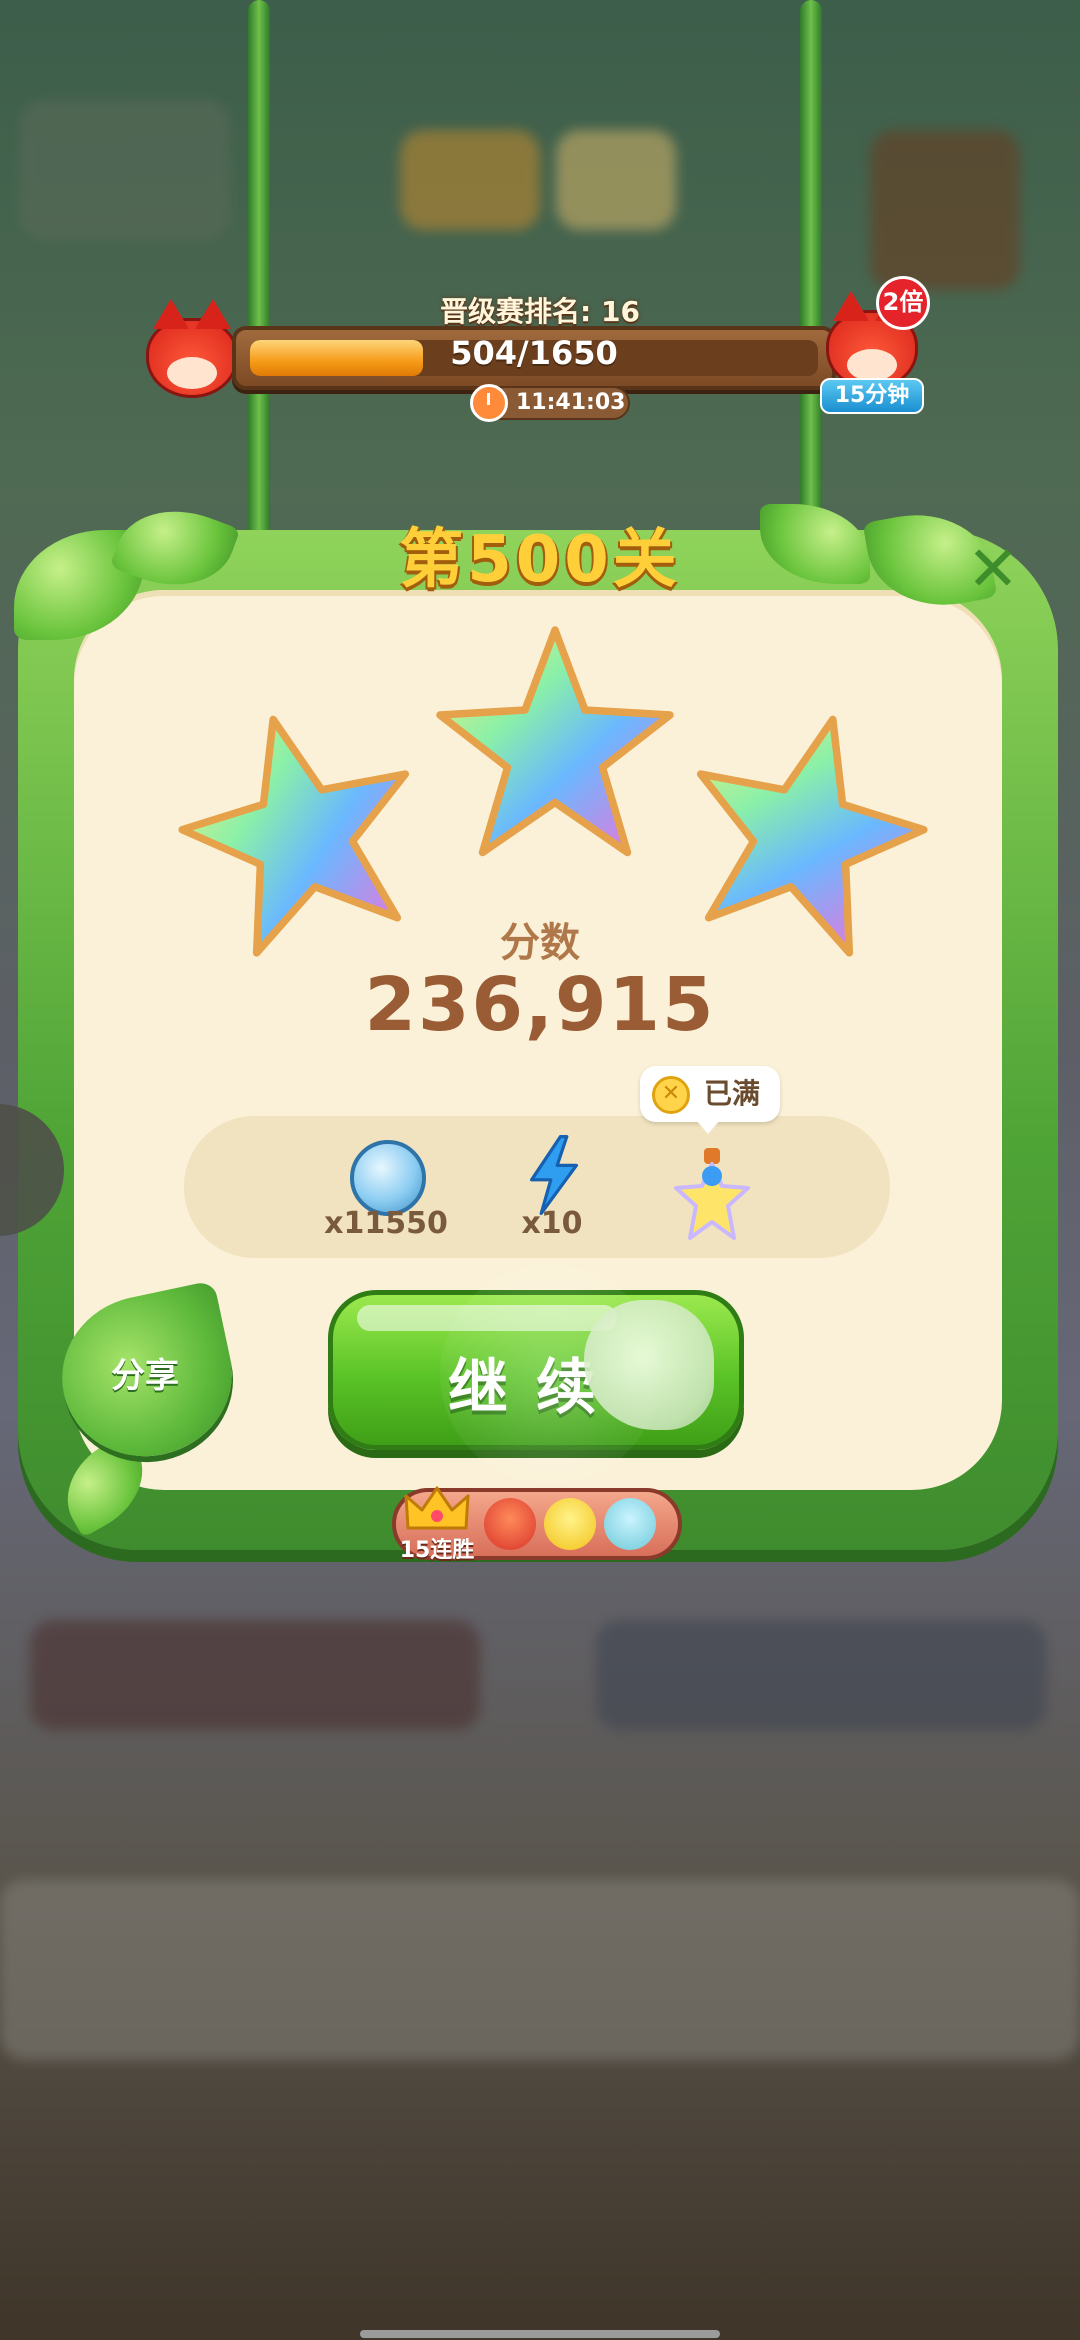 The width and height of the screenshot is (1080, 2340). I want to click on rank-progress-bar: 504/1650, so click(534, 358).